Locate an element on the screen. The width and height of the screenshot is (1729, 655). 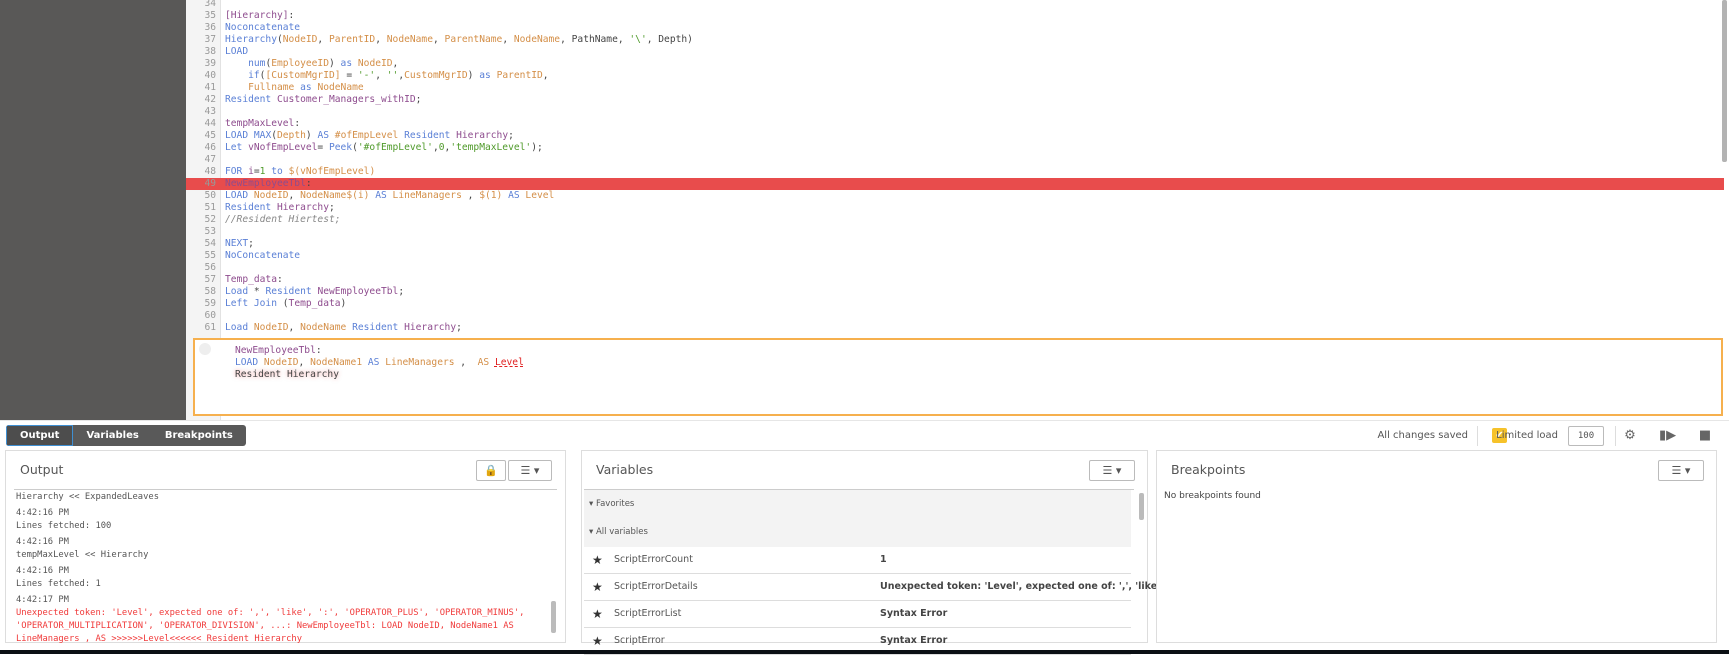
code-line: 57 Temp_data: is located at coordinates (955, 280).